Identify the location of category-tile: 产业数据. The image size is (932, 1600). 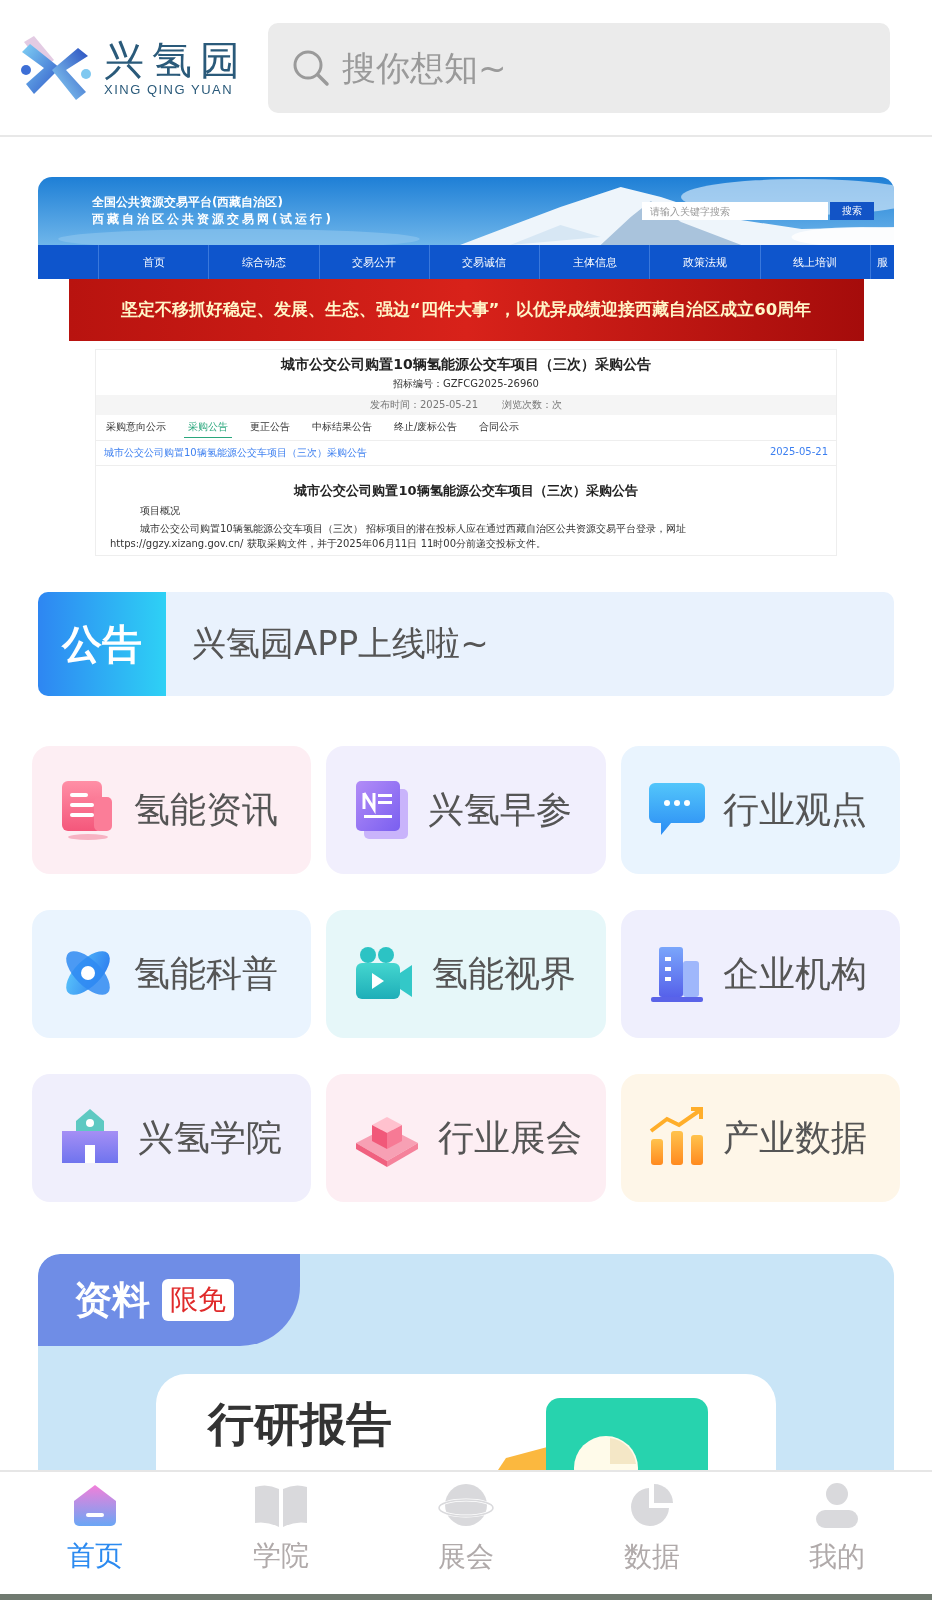
(760, 1138).